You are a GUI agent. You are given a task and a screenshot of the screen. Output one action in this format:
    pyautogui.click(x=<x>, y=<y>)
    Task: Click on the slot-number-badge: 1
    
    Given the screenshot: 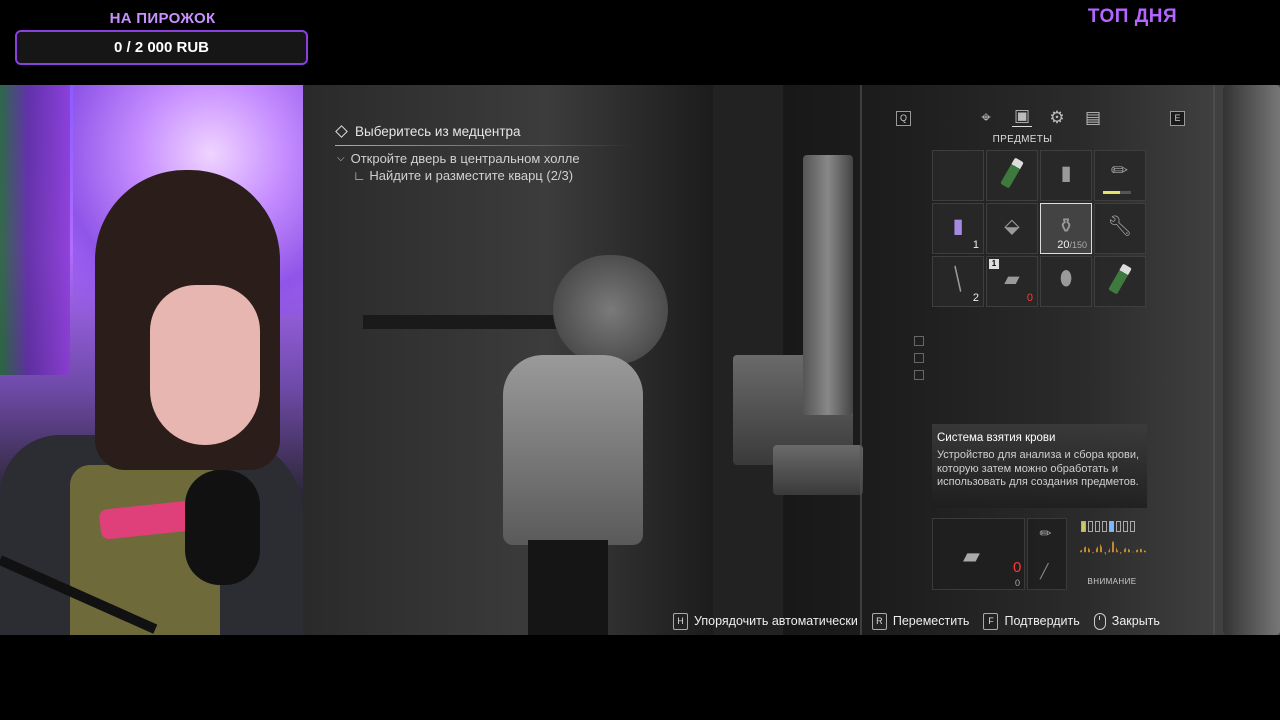 What is the action you would take?
    pyautogui.click(x=994, y=264)
    